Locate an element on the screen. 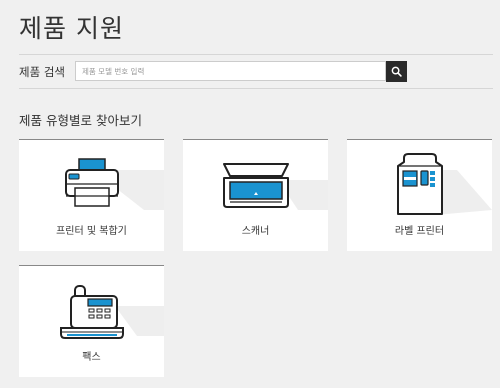 This screenshot has width=500, height=388. page-title: 제품 지원 is located at coordinates (71, 28).